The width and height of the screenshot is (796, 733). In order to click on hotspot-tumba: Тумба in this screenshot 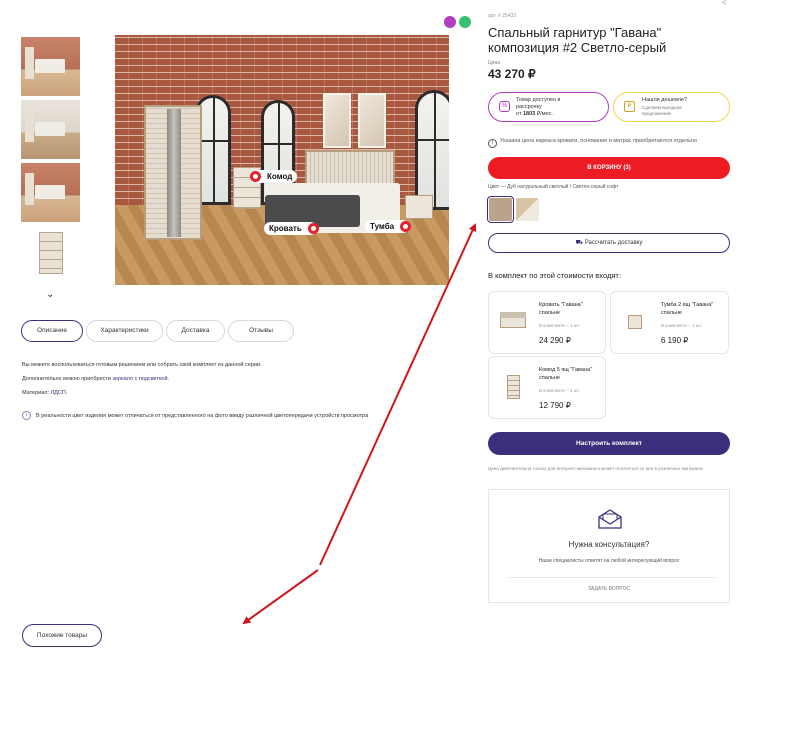, I will do `click(388, 226)`.